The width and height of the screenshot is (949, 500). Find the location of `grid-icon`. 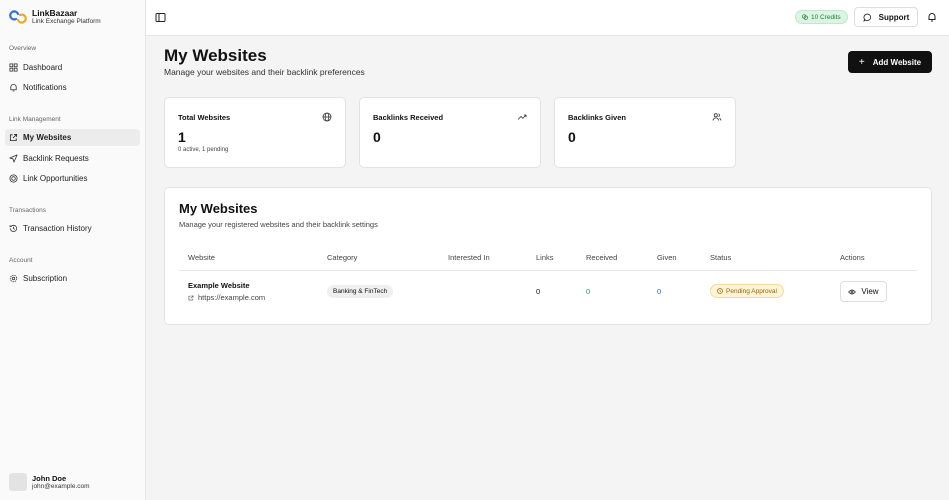

grid-icon is located at coordinates (13, 67).